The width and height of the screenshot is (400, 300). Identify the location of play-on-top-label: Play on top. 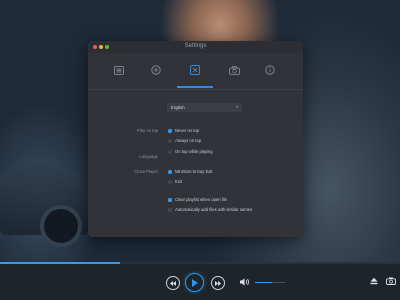
(147, 130).